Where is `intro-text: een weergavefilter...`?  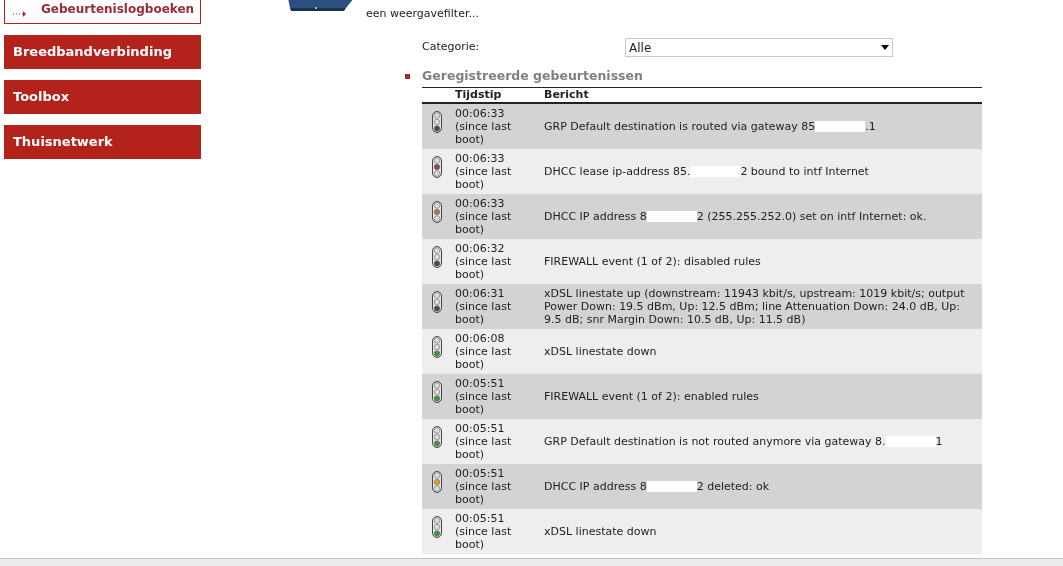
intro-text: een weergavefilter... is located at coordinates (422, 13).